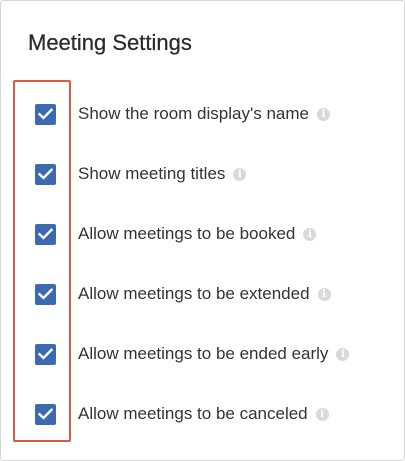  Describe the element at coordinates (193, 413) in the screenshot. I see `setting-label-text: Allow meetings to be canceled` at that location.